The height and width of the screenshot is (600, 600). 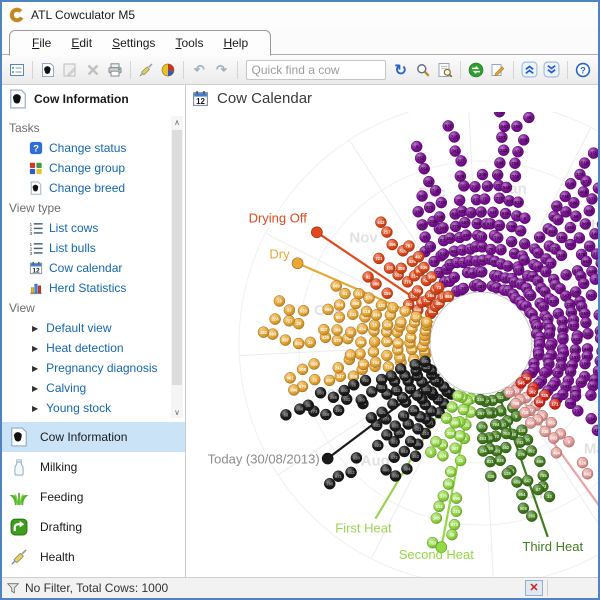 I want to click on cow-bead: 514, so click(x=439, y=506).